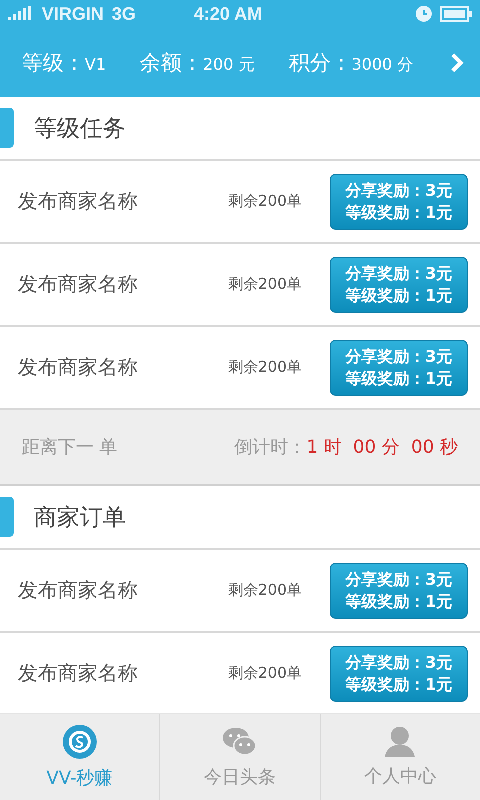 This screenshot has height=800, width=480. I want to click on countdown-value: 1 时 00 分 00 秒, so click(382, 447).